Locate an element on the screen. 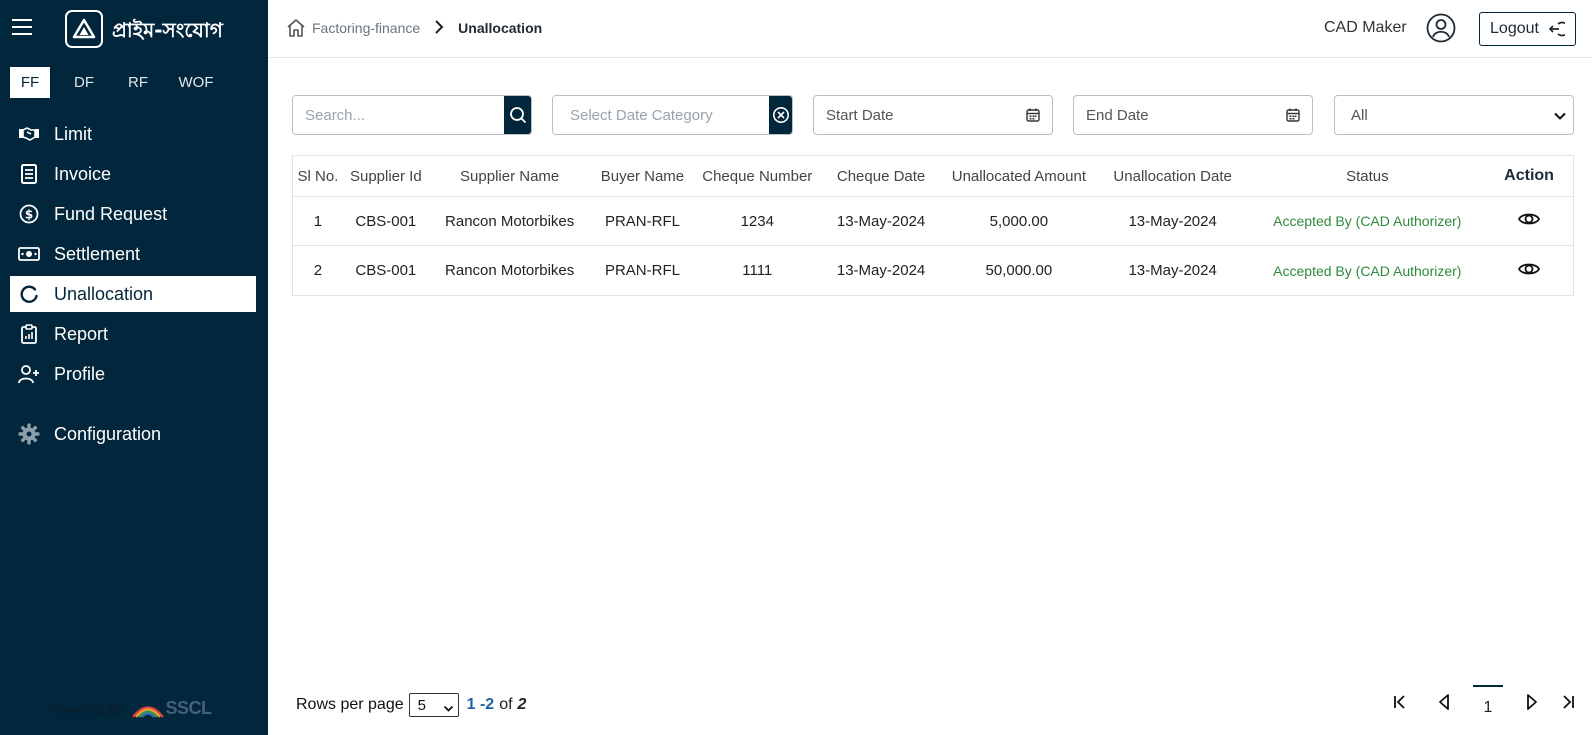 The width and height of the screenshot is (1592, 735). sscl-logo: SSCL is located at coordinates (171, 708).